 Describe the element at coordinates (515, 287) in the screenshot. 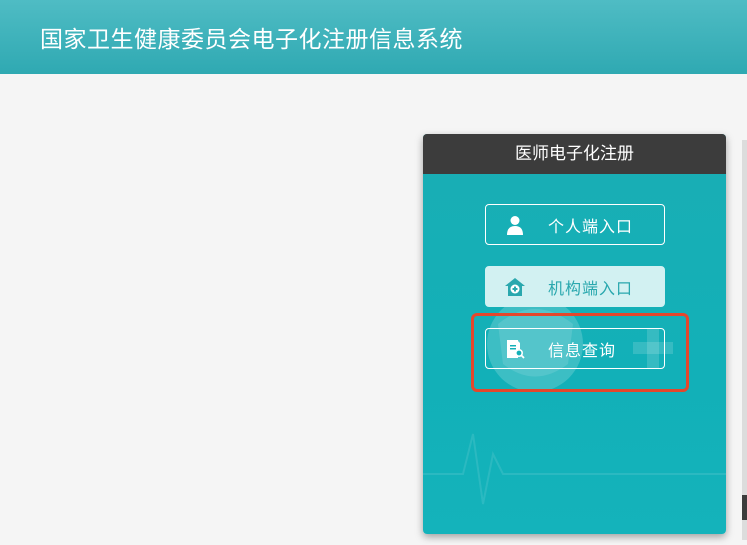

I see `medical-house-icon` at that location.